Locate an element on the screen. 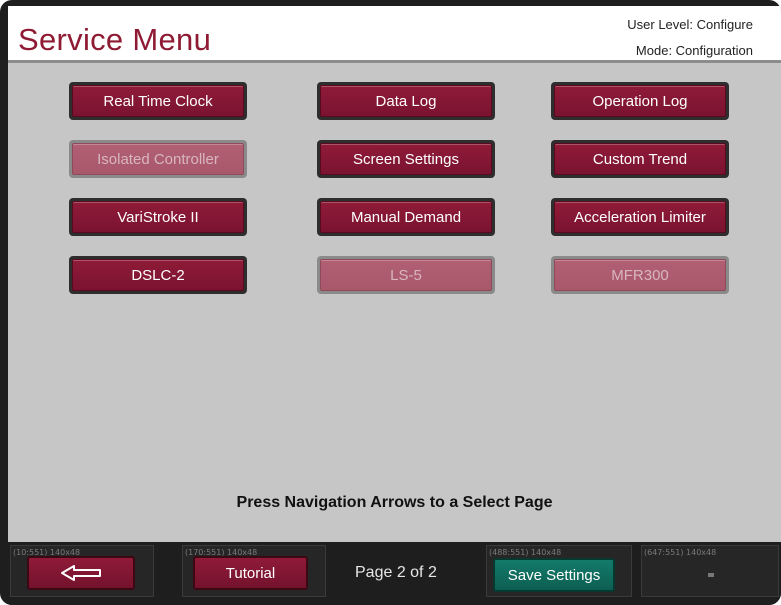 Image resolution: width=781 pixels, height=605 pixels. save-settings-button: Save Settings is located at coordinates (554, 575).